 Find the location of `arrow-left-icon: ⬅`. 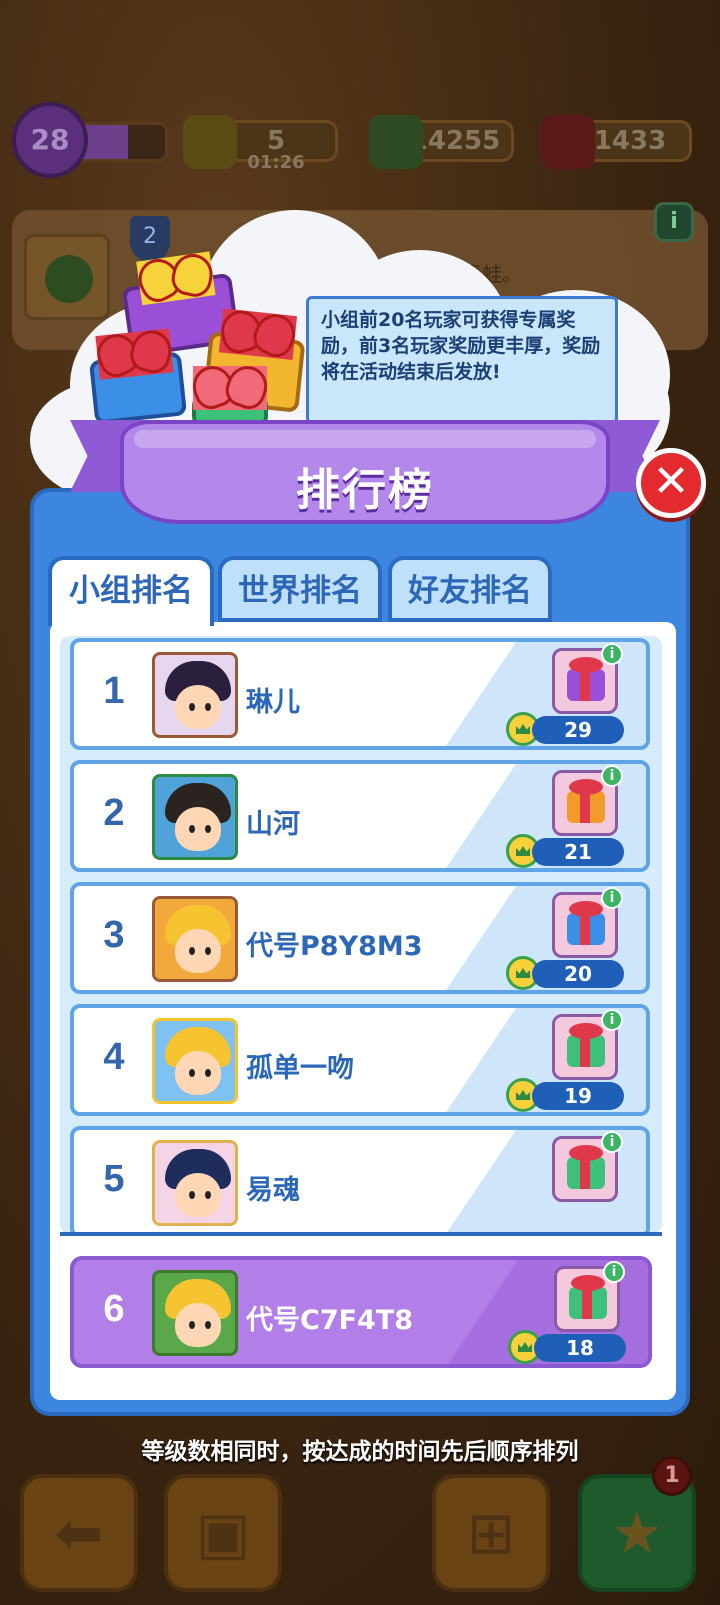

arrow-left-icon: ⬅ is located at coordinates (79, 1533).